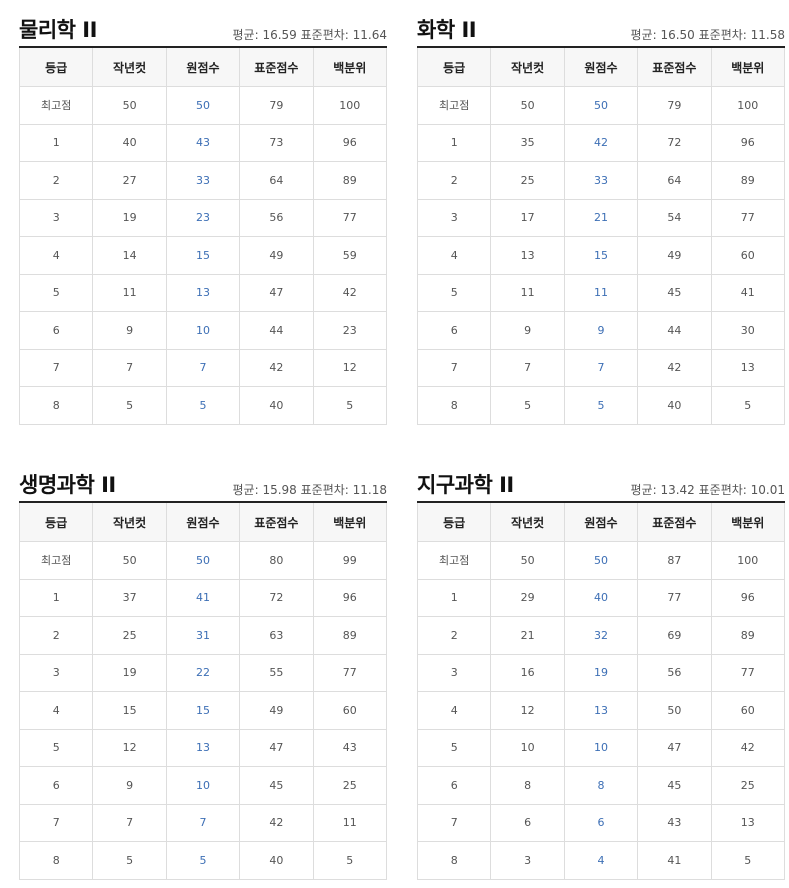 Image resolution: width=789 pixels, height=888 pixels. Describe the element at coordinates (601, 747) in the screenshot. I see `table-row: 5 10 10 47 42` at that location.